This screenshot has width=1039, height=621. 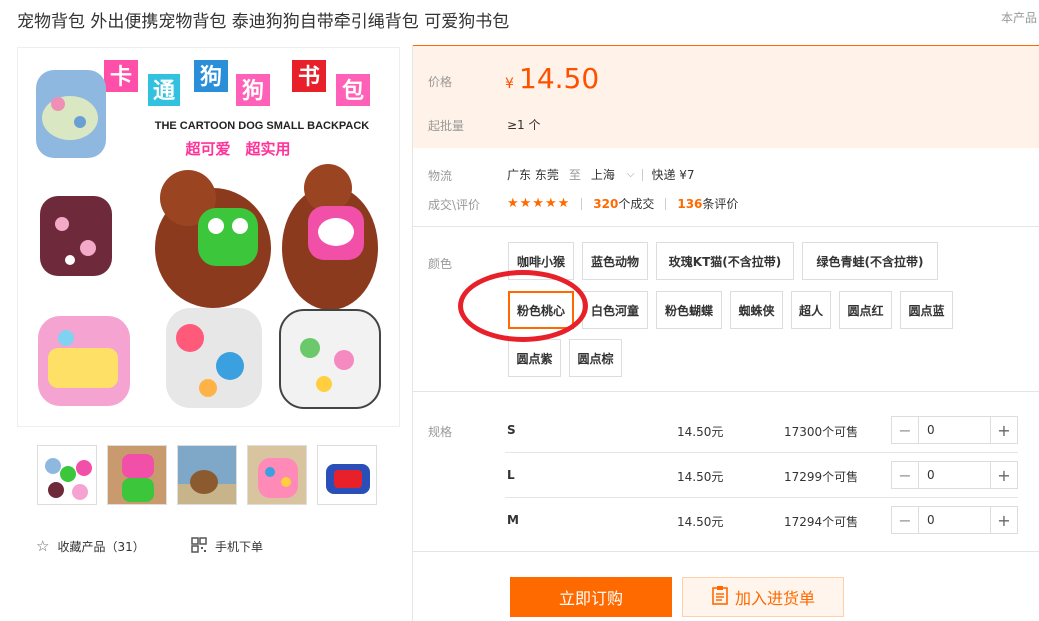 I want to click on ship-to-city: 上海, so click(x=602, y=175).